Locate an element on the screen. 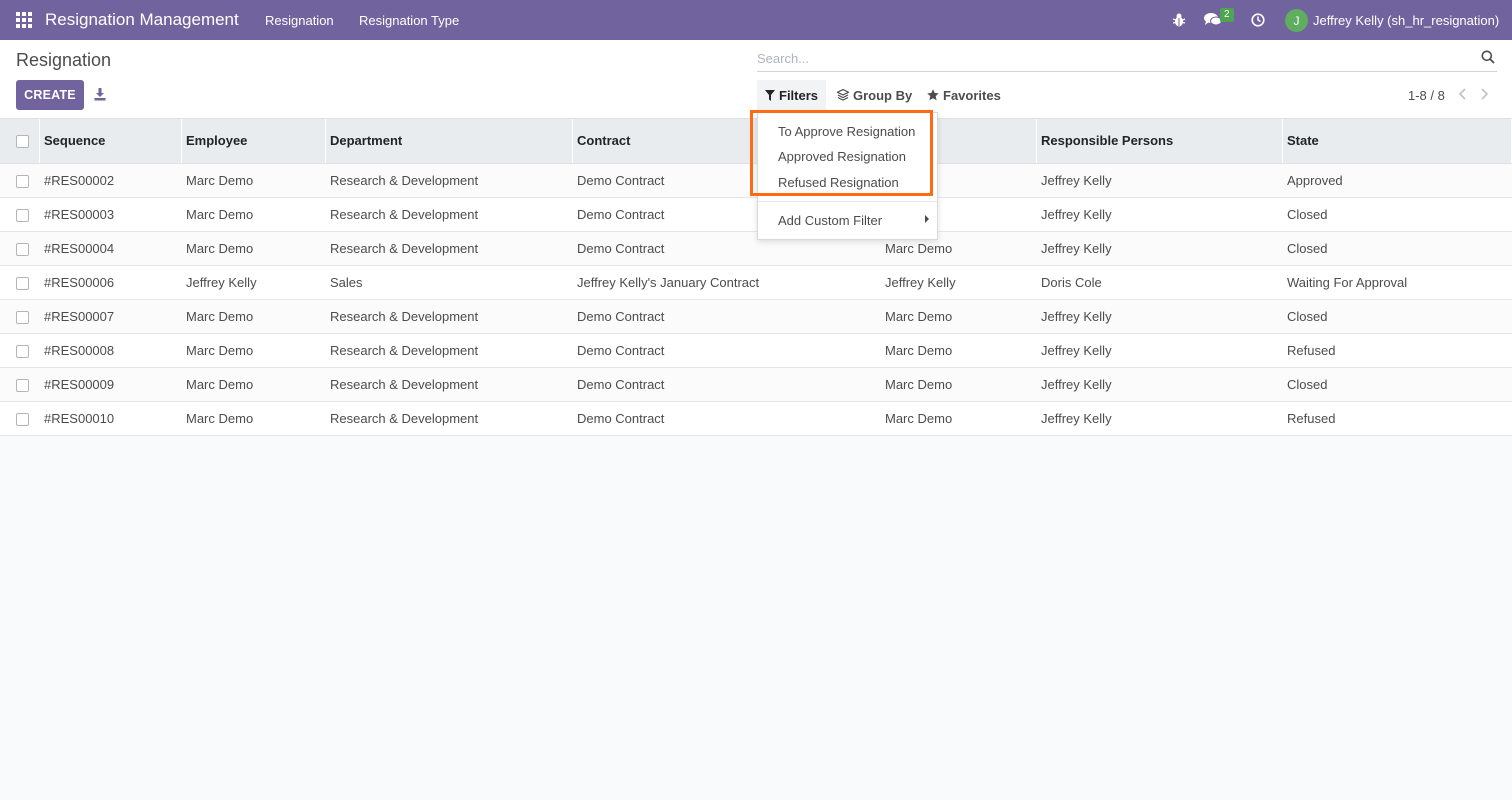 This screenshot has height=800, width=1512. highlight-box is located at coordinates (841, 153).